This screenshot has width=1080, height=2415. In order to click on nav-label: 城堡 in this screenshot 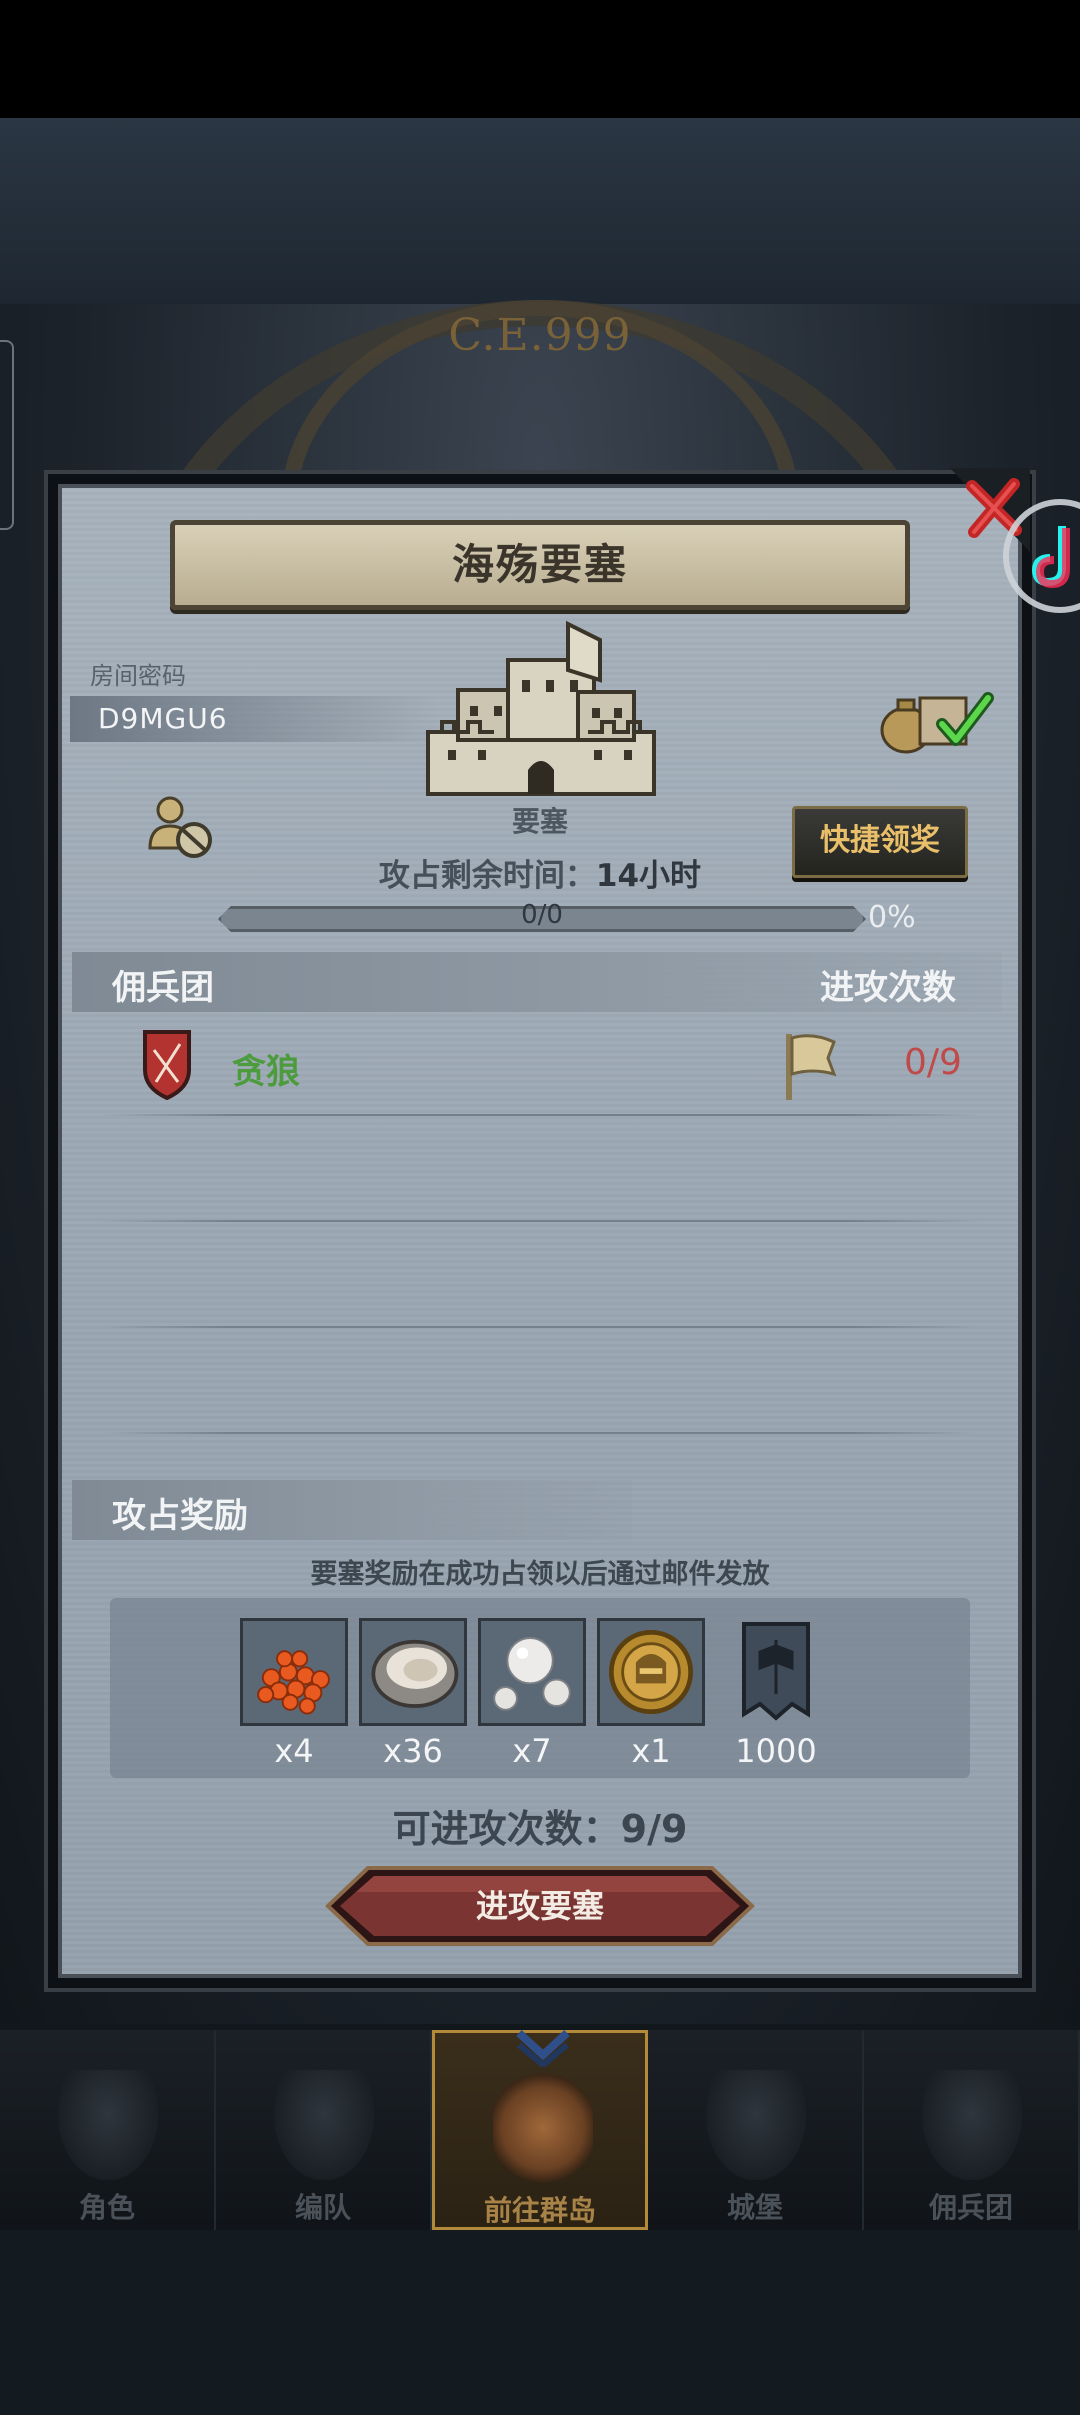, I will do `click(754, 2207)`.